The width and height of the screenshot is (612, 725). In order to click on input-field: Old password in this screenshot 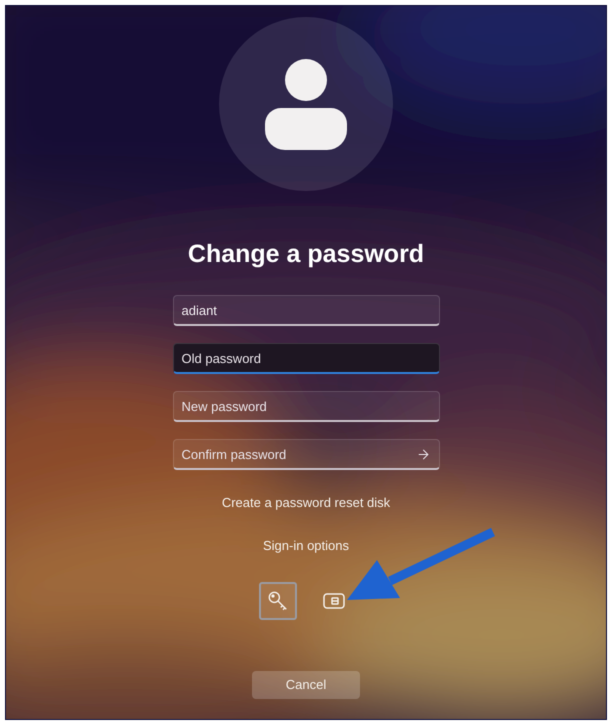, I will do `click(306, 358)`.